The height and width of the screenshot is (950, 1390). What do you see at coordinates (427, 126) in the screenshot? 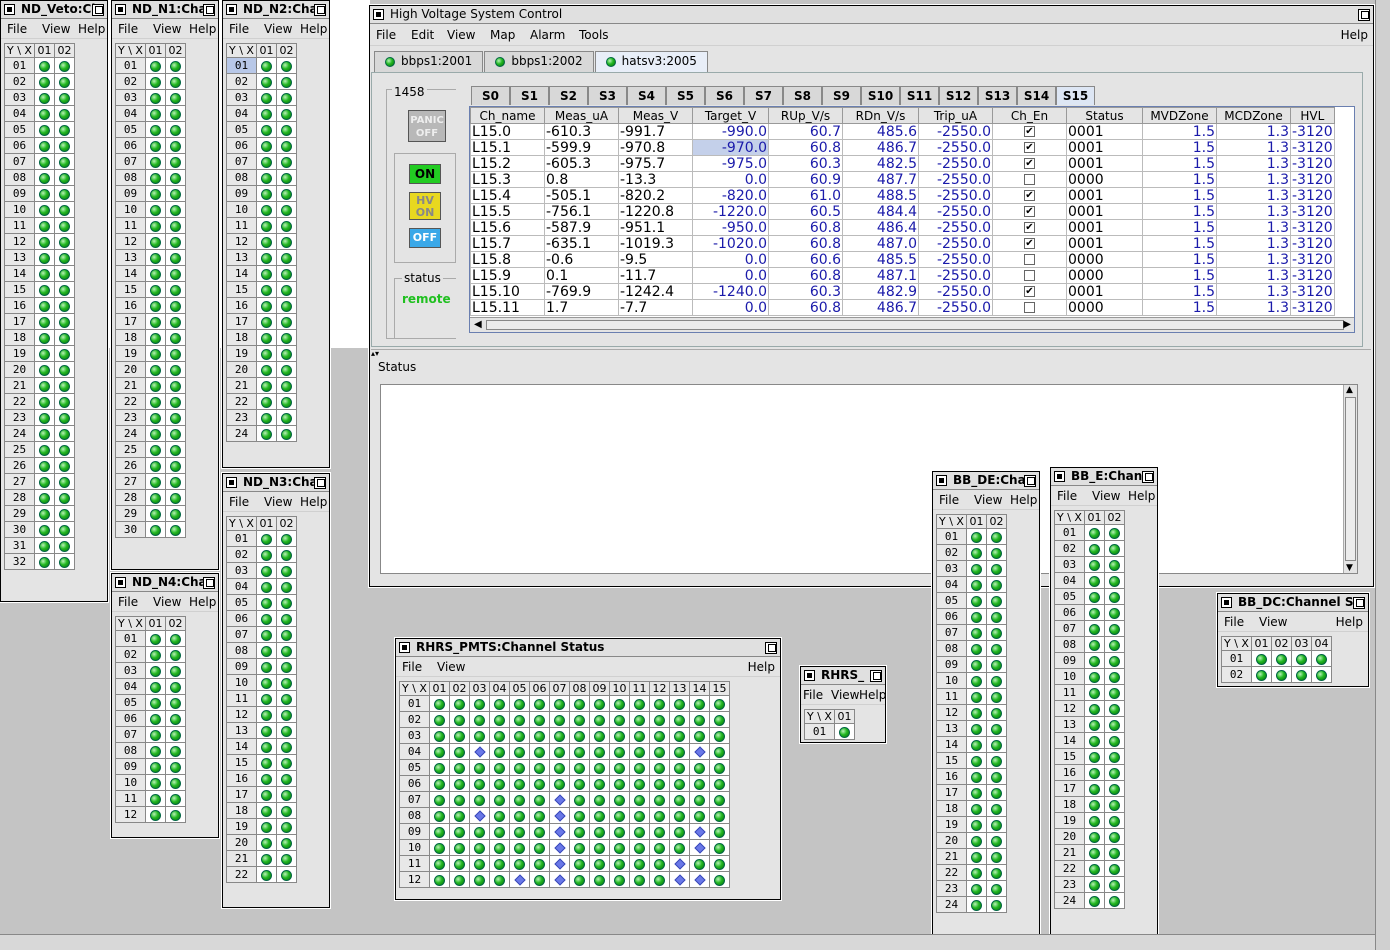
I see `panic-off-button: PANIC OFF` at bounding box center [427, 126].